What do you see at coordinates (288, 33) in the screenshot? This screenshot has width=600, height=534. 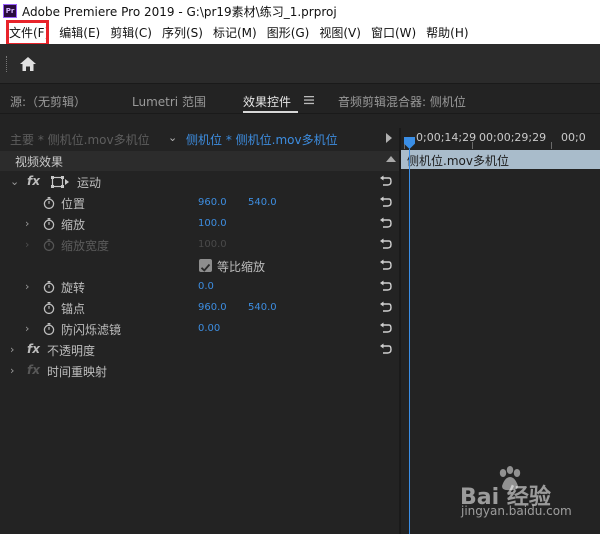 I see `menu-graphics: 图形(G)` at bounding box center [288, 33].